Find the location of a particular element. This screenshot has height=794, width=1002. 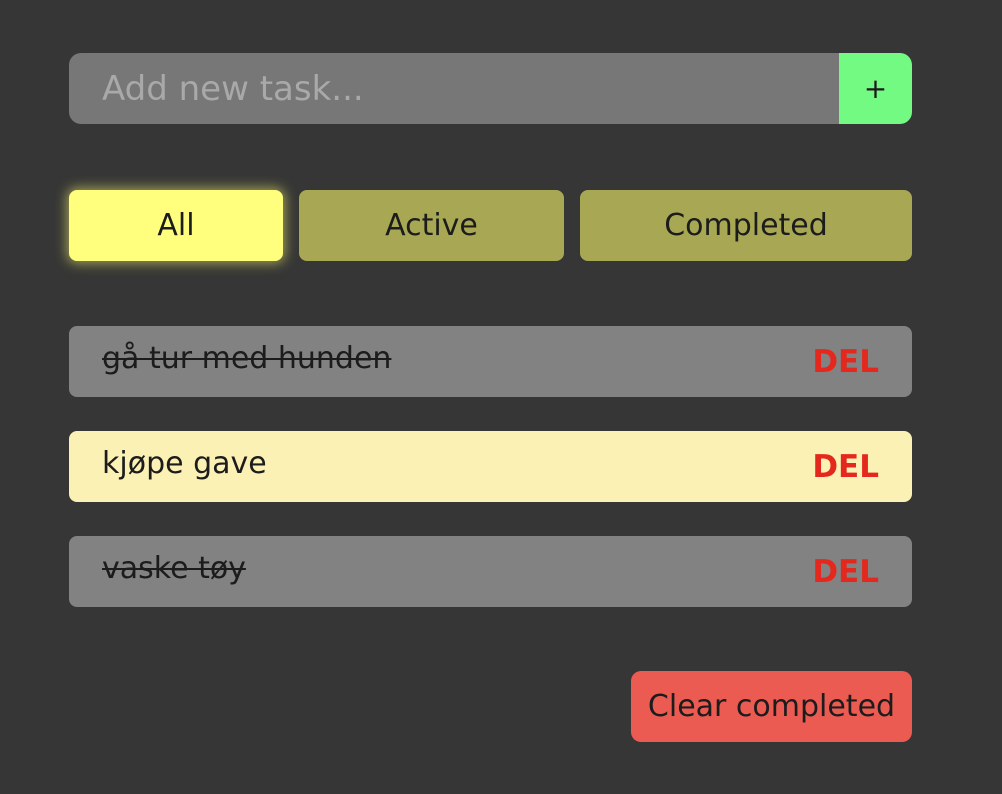

todo-item-text: vaske tøy is located at coordinates (174, 568).